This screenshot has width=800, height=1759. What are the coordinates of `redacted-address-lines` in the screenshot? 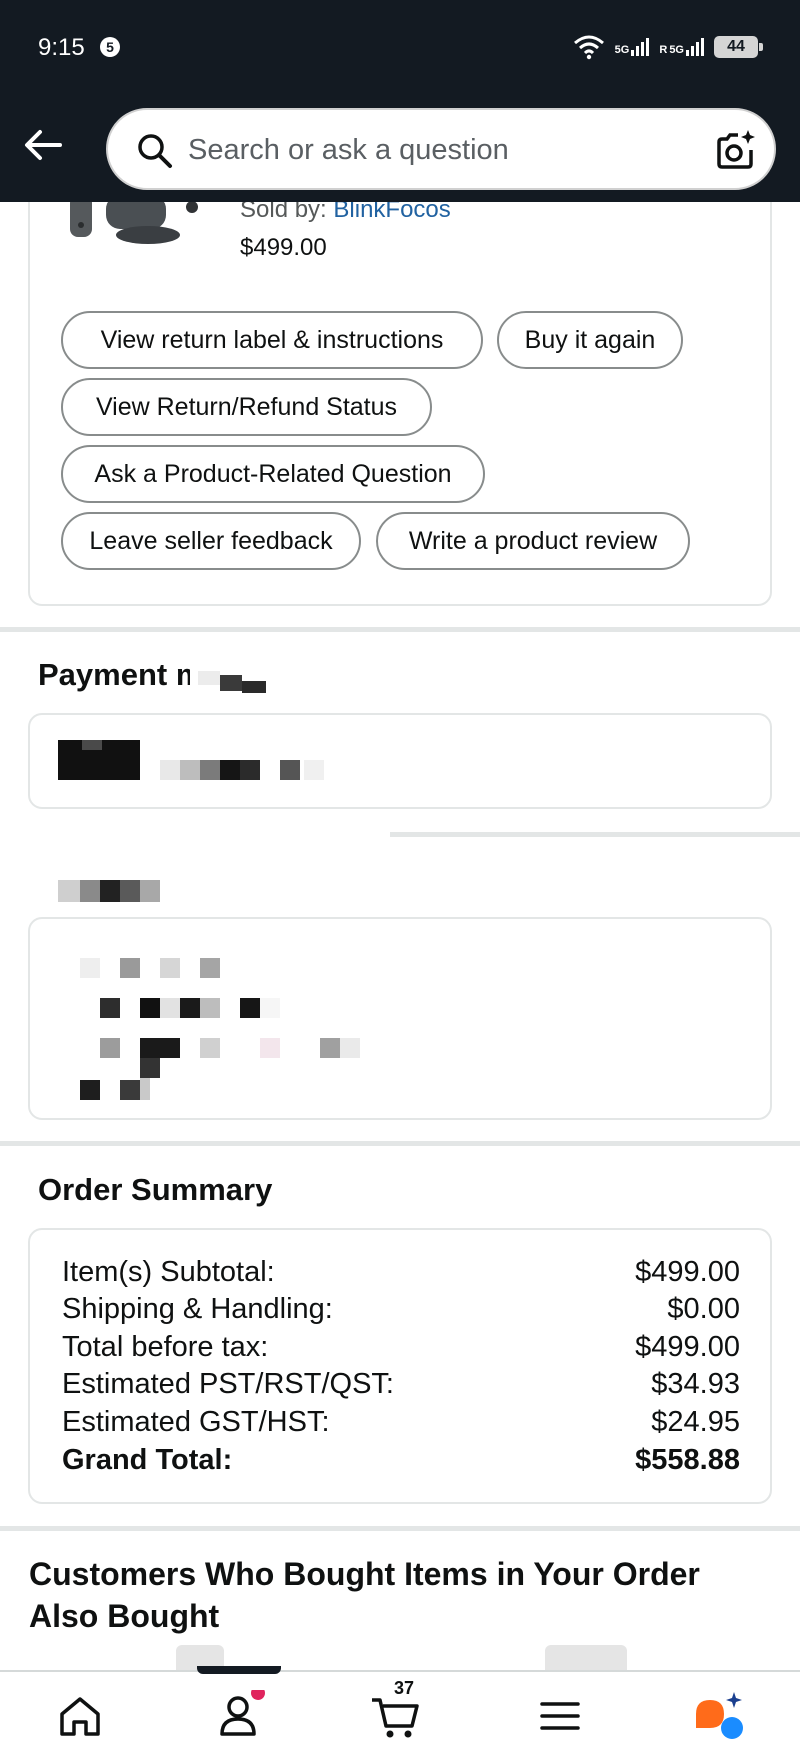 It's located at (223, 1029).